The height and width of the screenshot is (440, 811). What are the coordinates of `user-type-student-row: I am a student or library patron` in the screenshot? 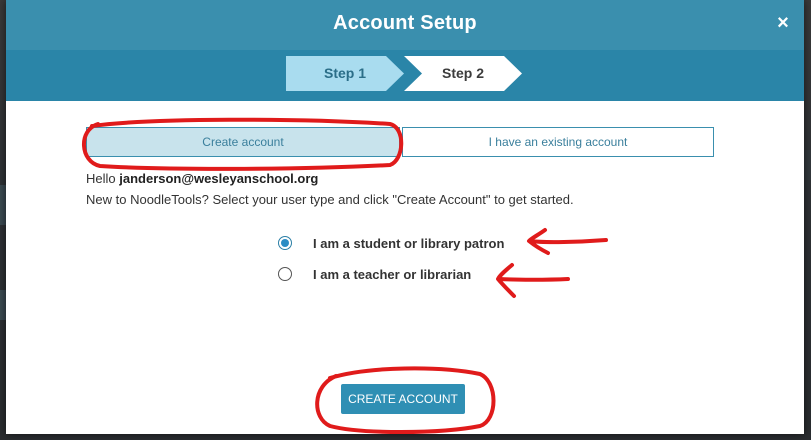 It's located at (391, 243).